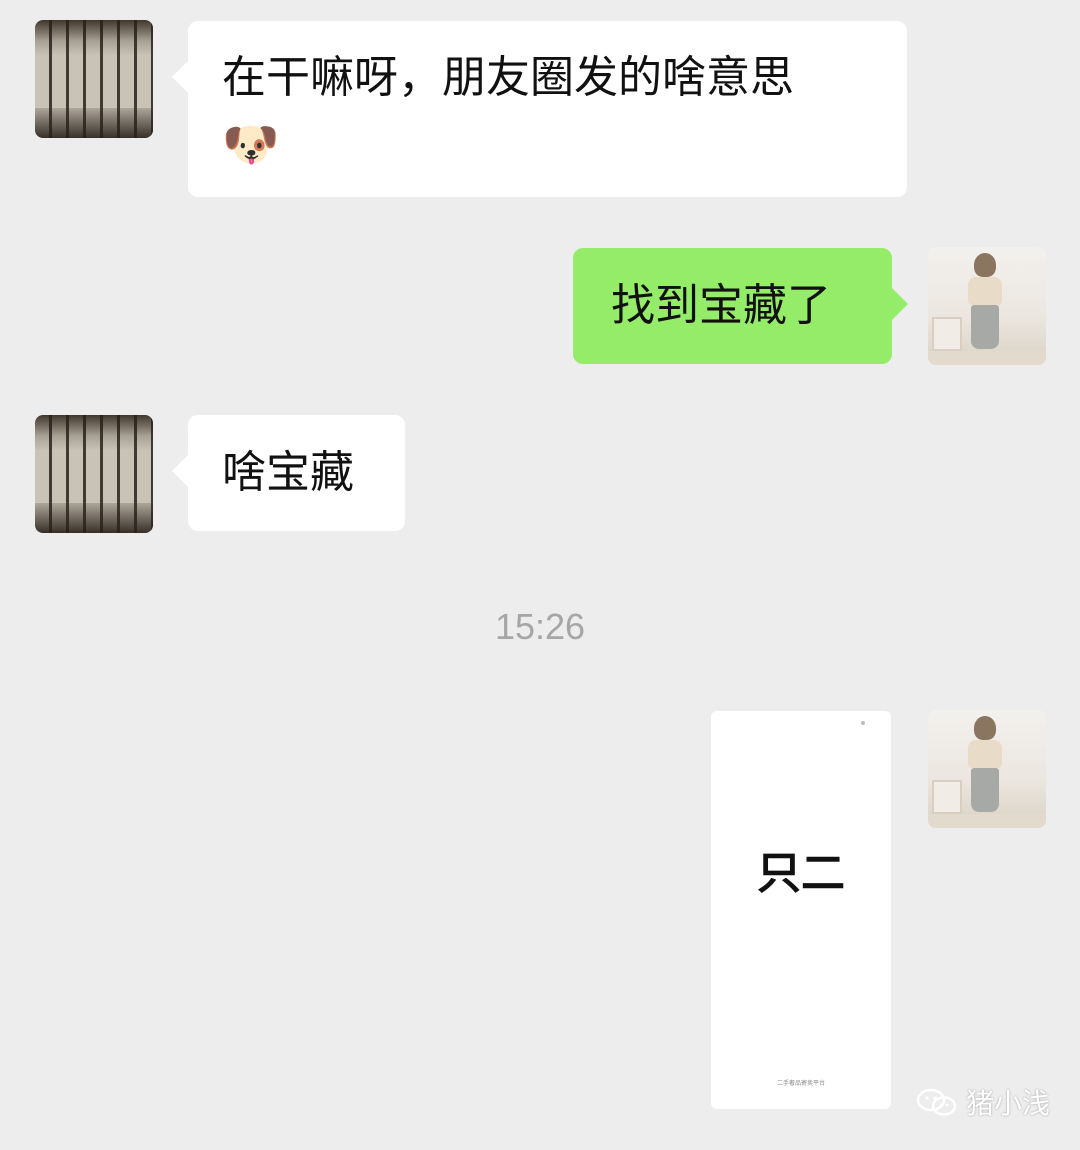  I want to click on image-main-text: 只二, so click(801, 873).